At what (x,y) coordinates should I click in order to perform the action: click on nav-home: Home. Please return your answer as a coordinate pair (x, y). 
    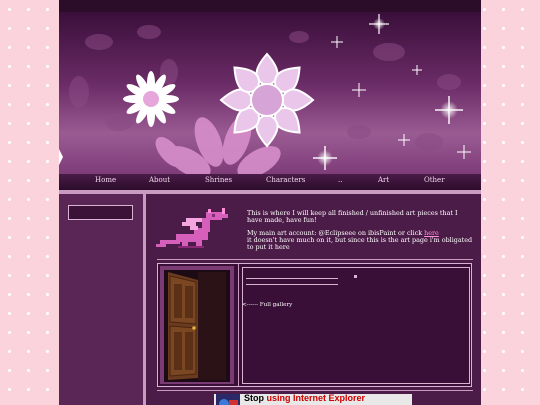
    Looking at the image, I should click on (105, 180).